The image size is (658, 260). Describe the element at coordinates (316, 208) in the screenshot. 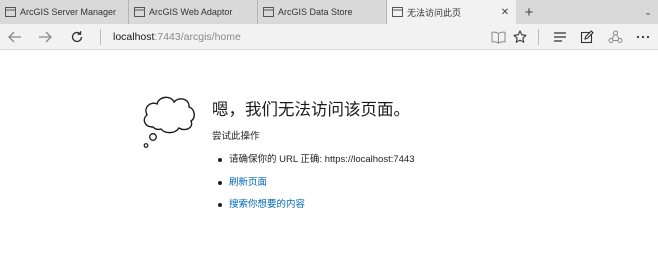

I see `list-item: 搜索你想要的内容` at that location.